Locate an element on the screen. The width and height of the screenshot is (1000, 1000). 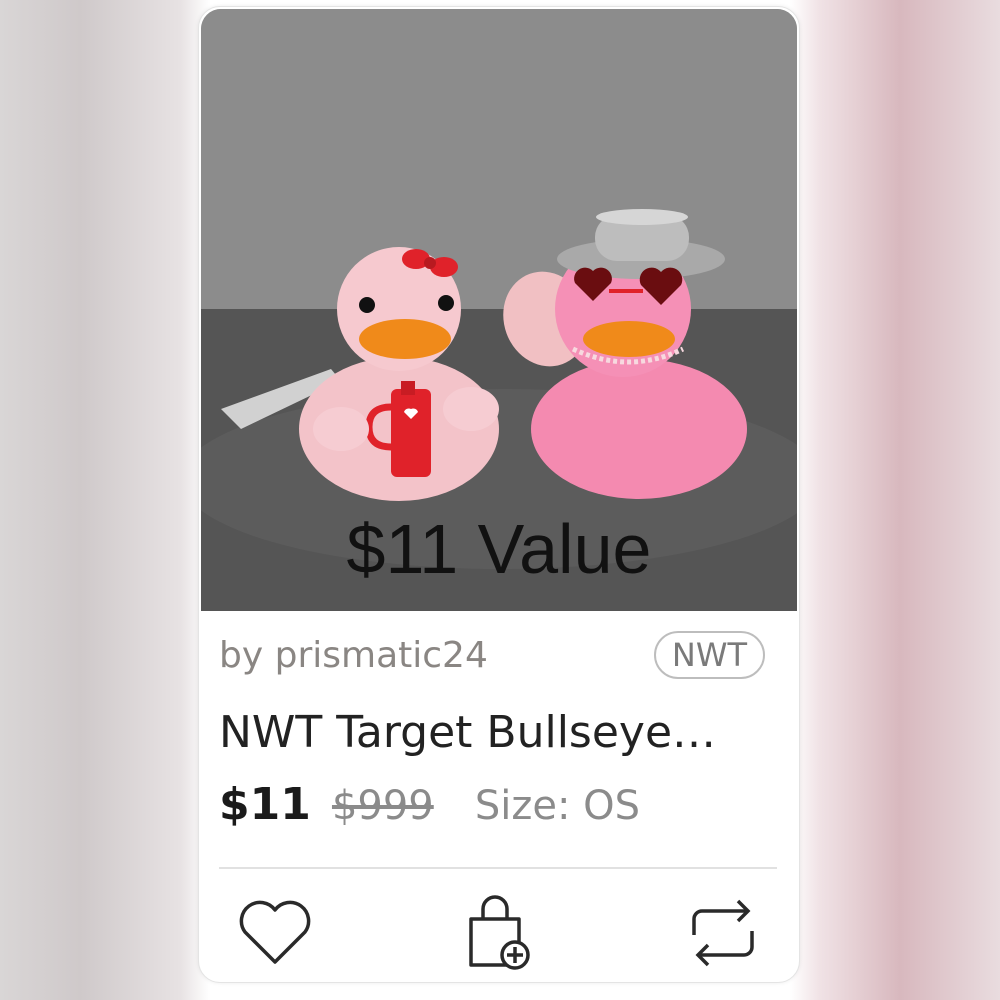
heart-icon is located at coordinates (275, 932).